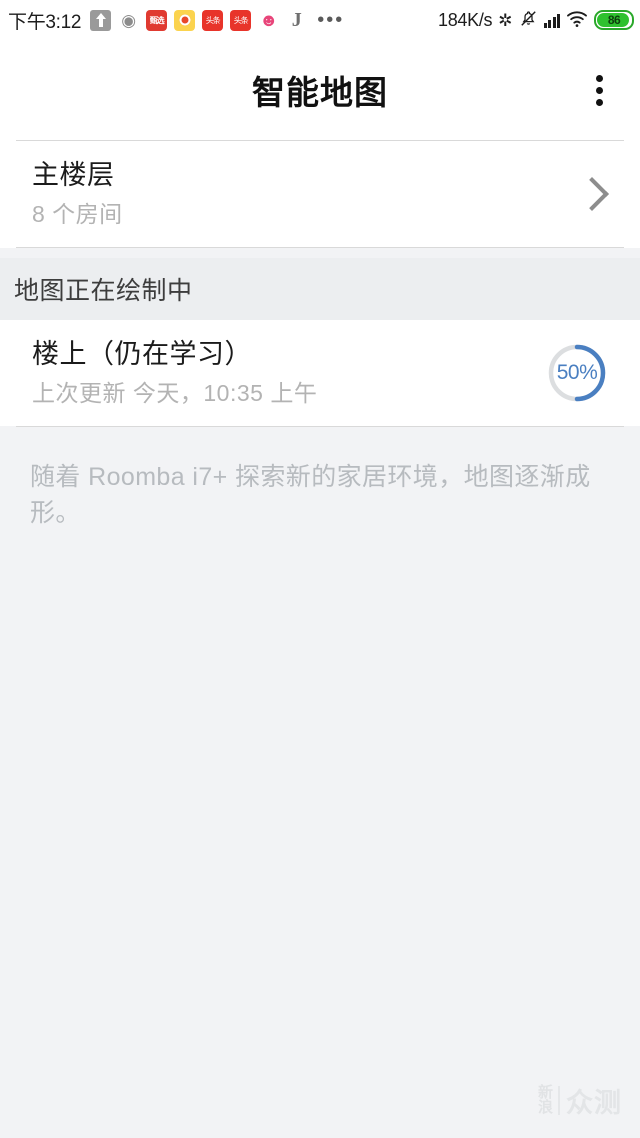 The height and width of the screenshot is (1138, 640). I want to click on map-row-upstairs: 楼上（仍在学习） 上次更新 今天，10:35 上午 50%, so click(320, 373).